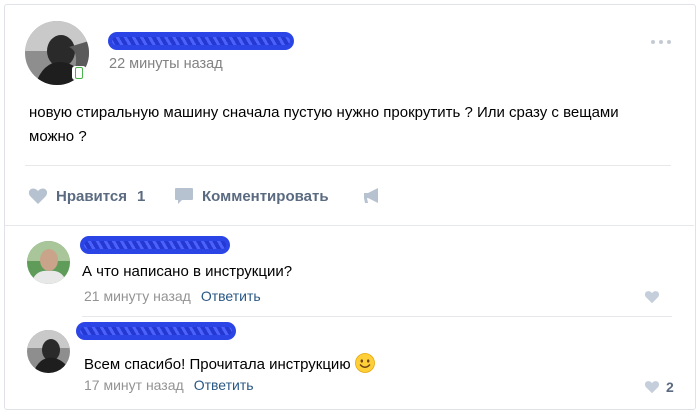 Image resolution: width=700 pixels, height=413 pixels. Describe the element at coordinates (141, 196) in the screenshot. I see `like-count: 1` at that location.